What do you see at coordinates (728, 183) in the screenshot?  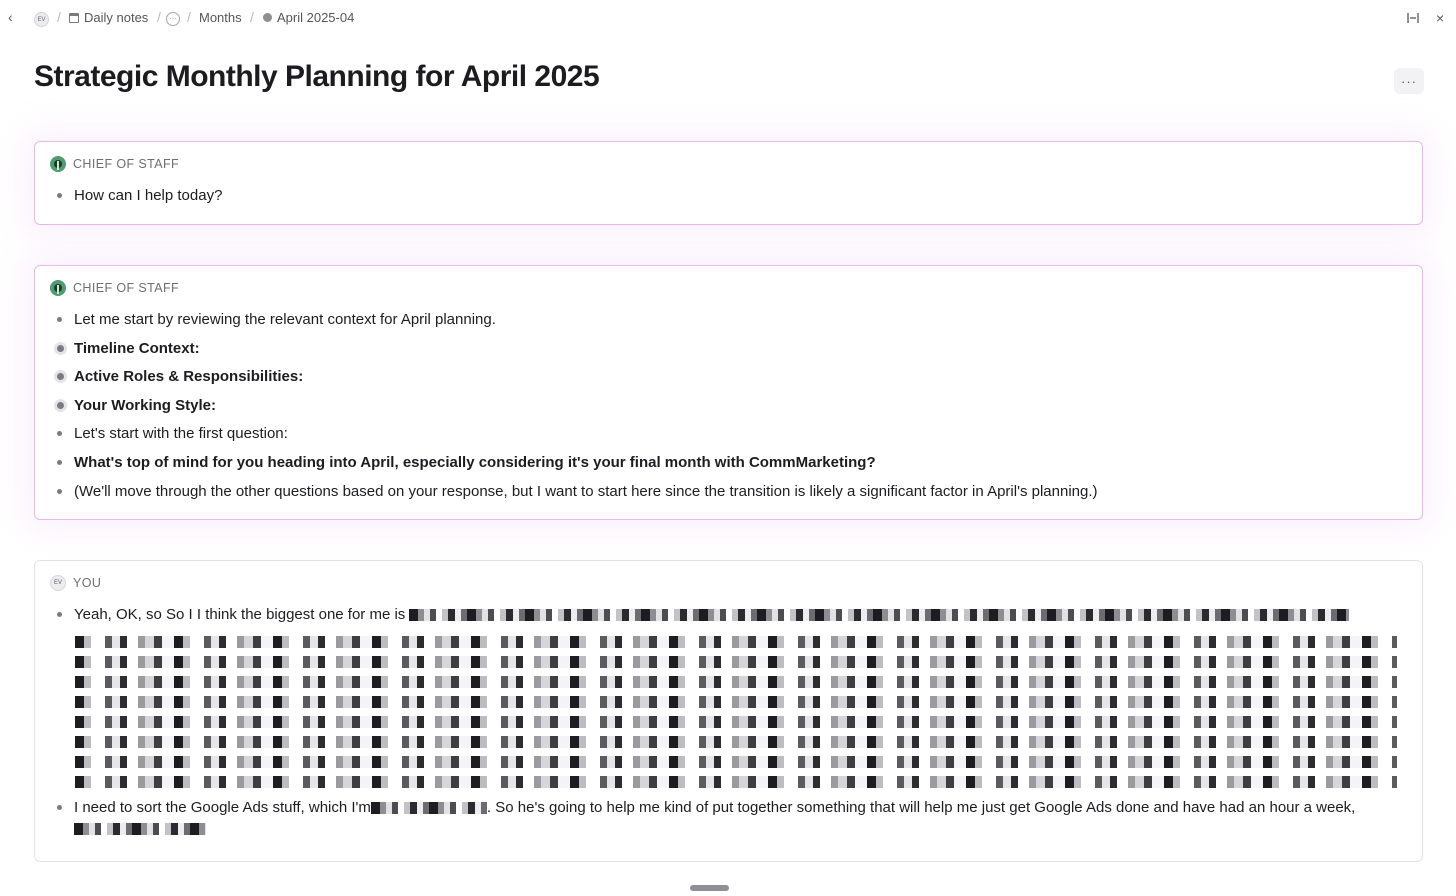 I see `chat-message-card: CHIEF OF STAFF How can I help today?` at bounding box center [728, 183].